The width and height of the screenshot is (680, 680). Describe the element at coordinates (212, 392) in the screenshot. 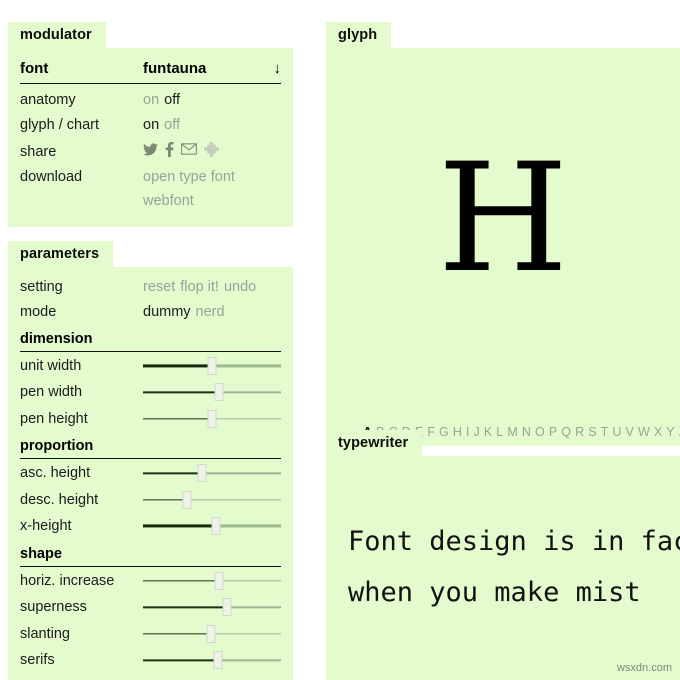

I see `slider-pen-width` at that location.